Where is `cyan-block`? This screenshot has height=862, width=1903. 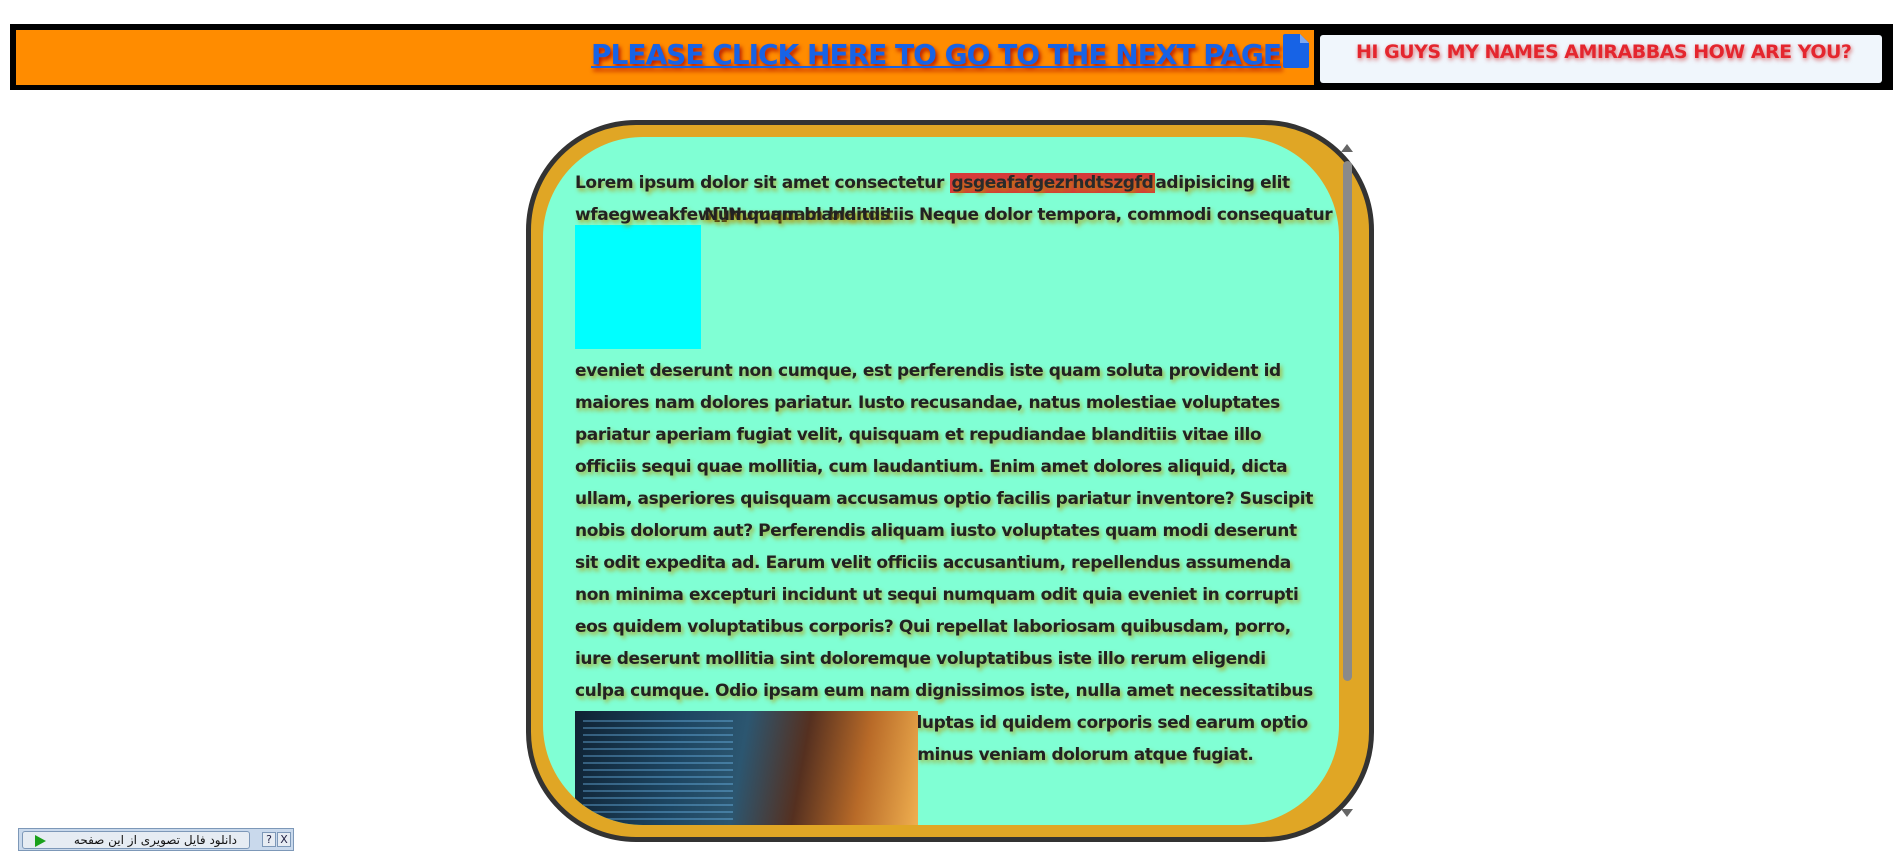 cyan-block is located at coordinates (638, 287).